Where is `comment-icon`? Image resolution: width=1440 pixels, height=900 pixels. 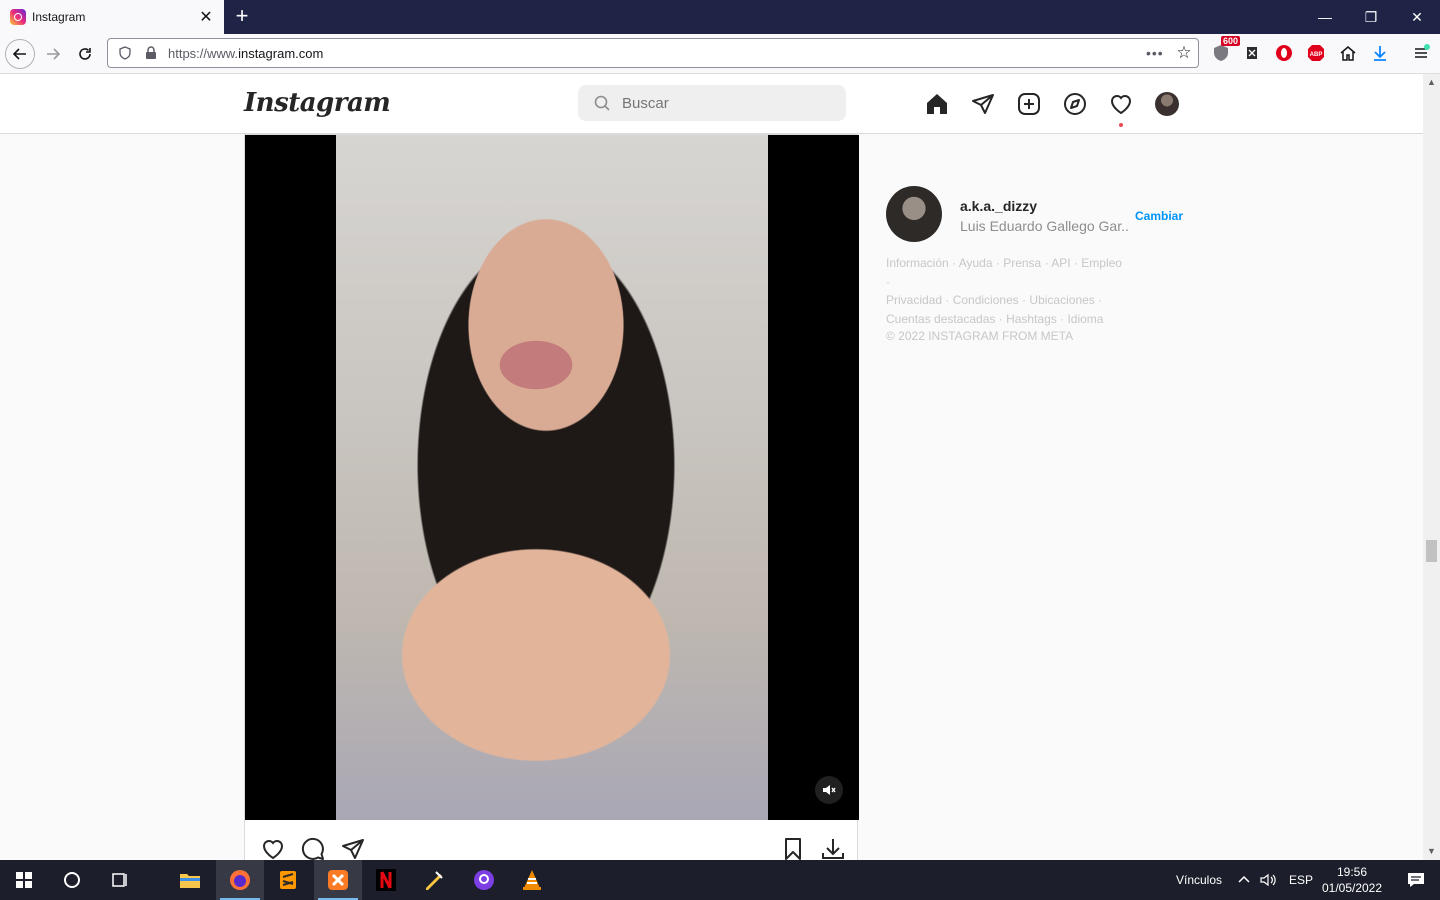 comment-icon is located at coordinates (312, 848).